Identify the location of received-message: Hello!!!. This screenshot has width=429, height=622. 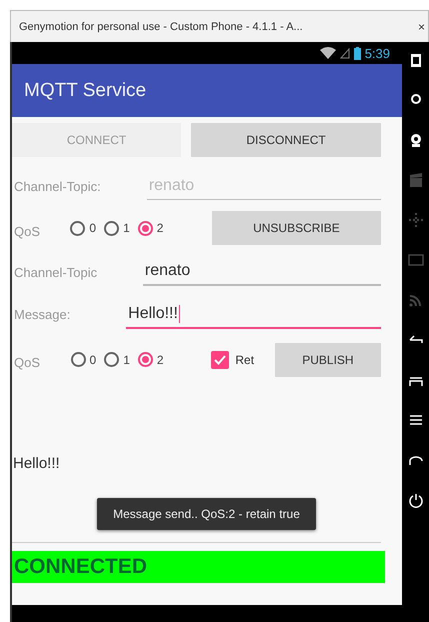
(37, 463).